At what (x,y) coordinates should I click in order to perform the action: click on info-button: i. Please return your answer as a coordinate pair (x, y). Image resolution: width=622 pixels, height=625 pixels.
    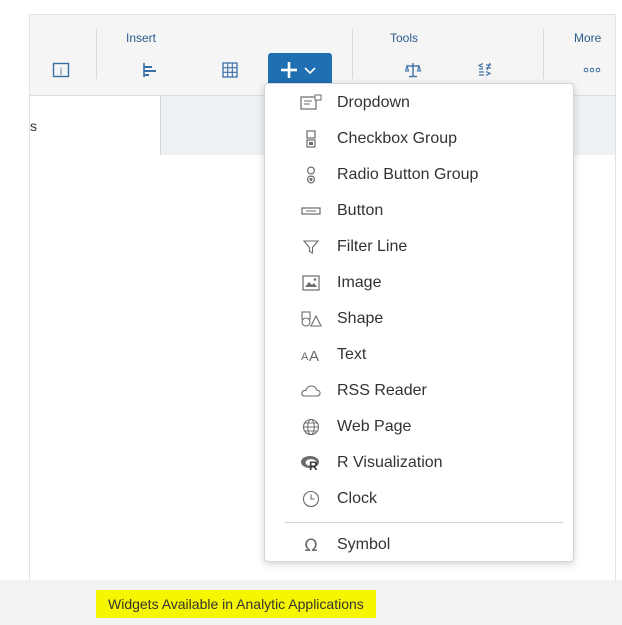
    Looking at the image, I should click on (61, 70).